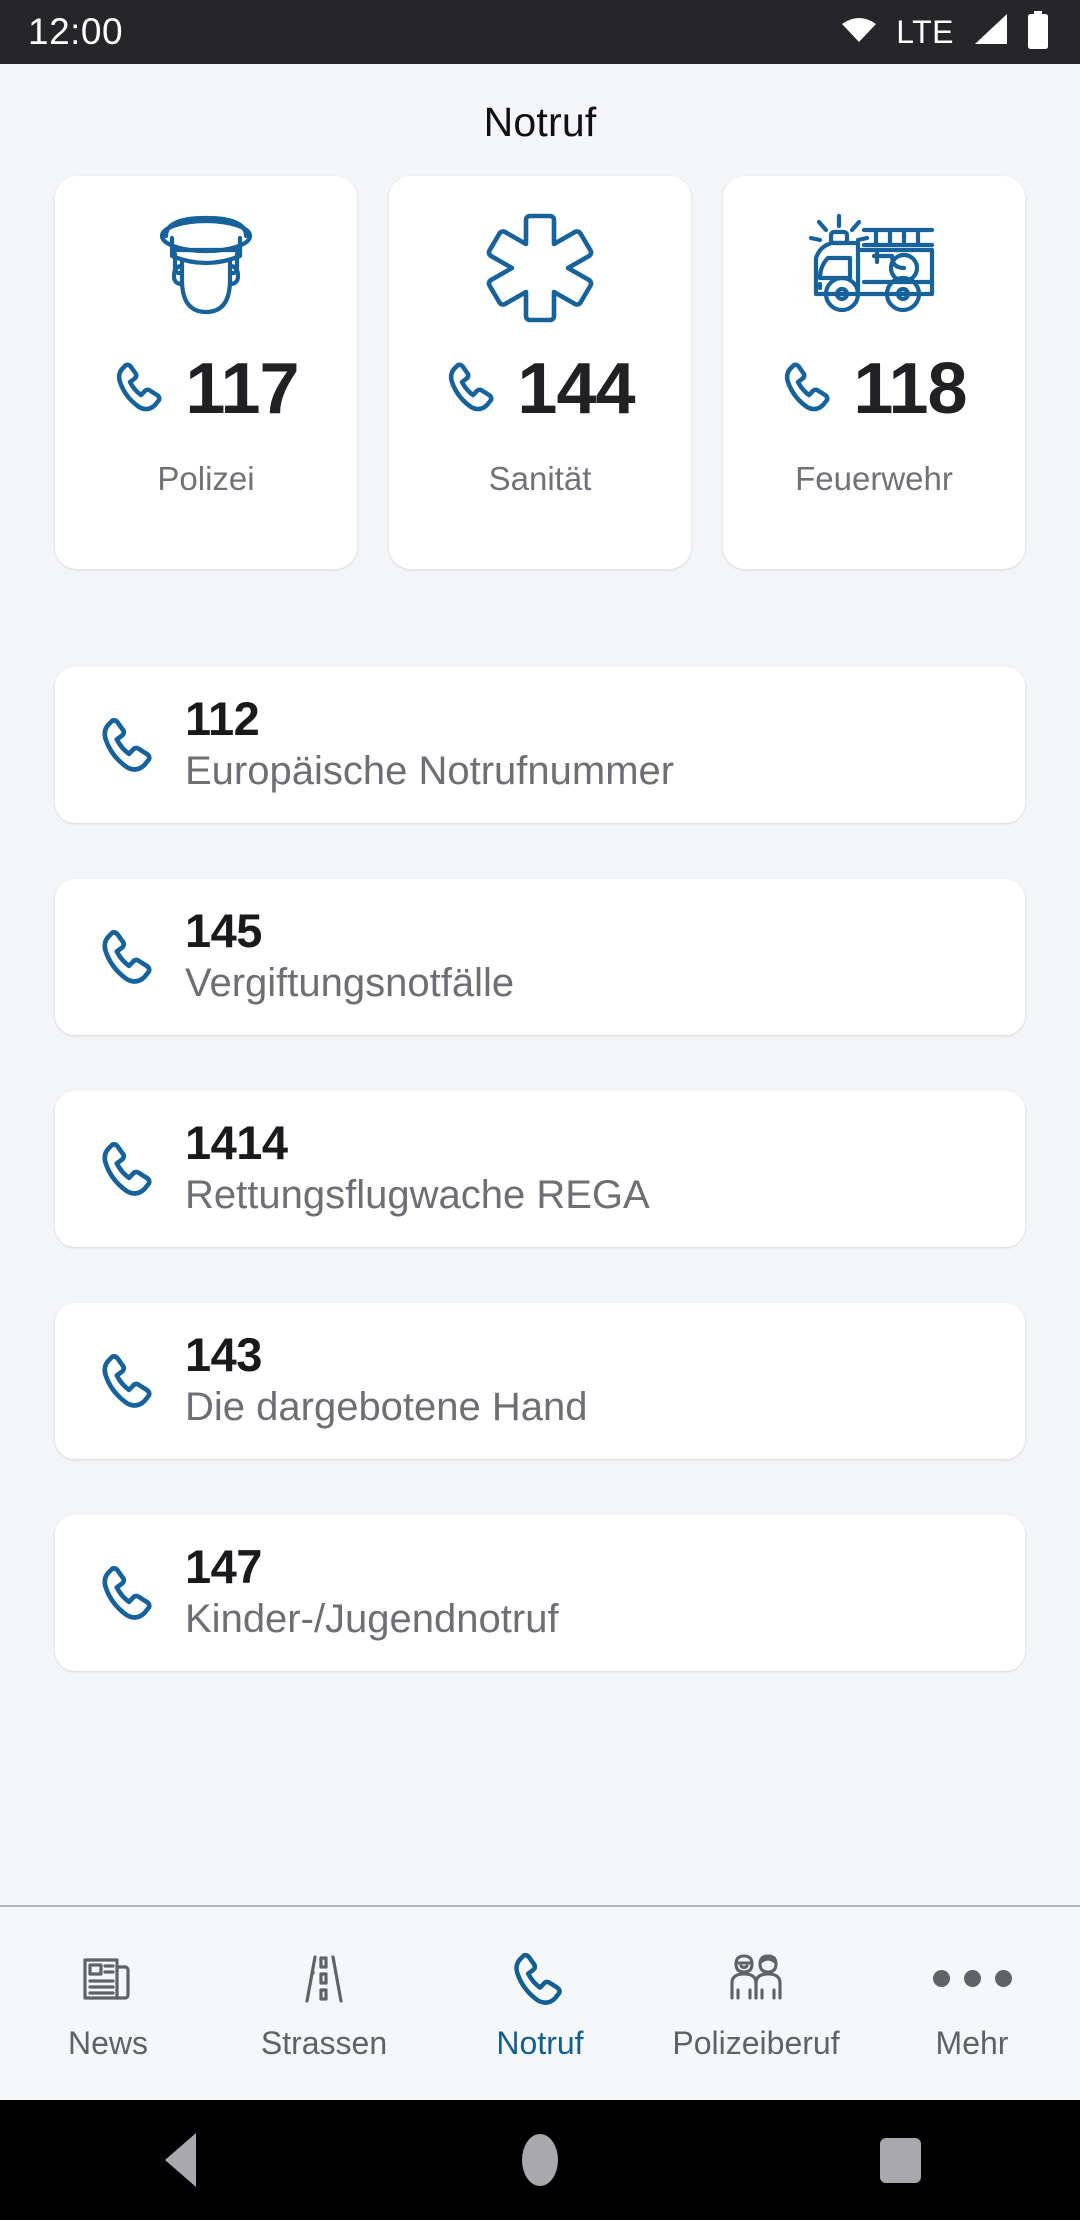  What do you see at coordinates (874, 478) in the screenshot?
I see `card-label: Feuerwehr` at bounding box center [874, 478].